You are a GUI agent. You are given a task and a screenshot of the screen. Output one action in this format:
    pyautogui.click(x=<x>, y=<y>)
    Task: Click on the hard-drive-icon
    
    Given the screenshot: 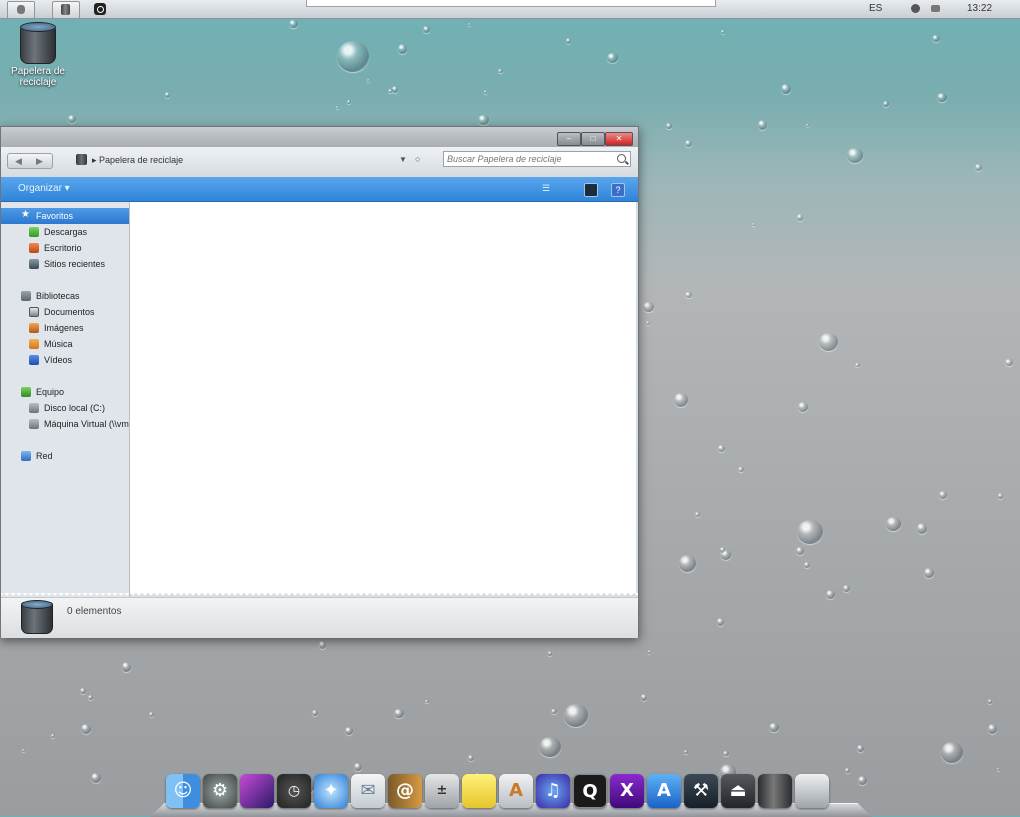 What is the action you would take?
    pyautogui.click(x=34, y=408)
    